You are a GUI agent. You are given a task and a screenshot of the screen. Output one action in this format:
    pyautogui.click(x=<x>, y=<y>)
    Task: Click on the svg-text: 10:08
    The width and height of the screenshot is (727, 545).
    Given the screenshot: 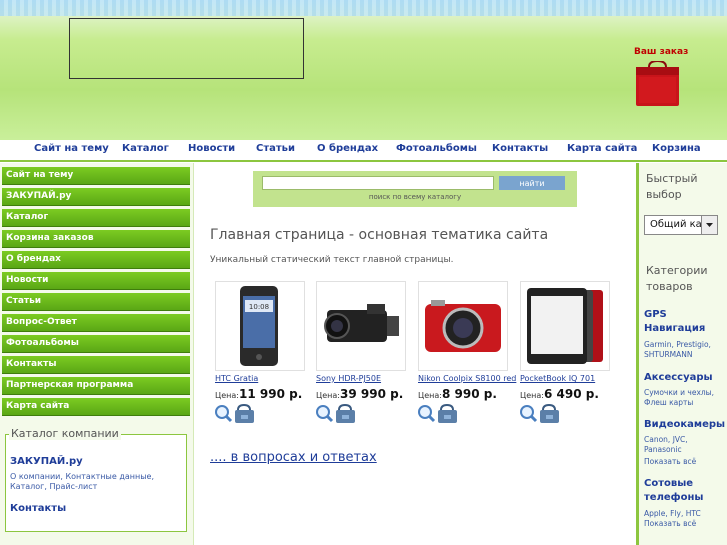 What is the action you would take?
    pyautogui.click(x=259, y=307)
    